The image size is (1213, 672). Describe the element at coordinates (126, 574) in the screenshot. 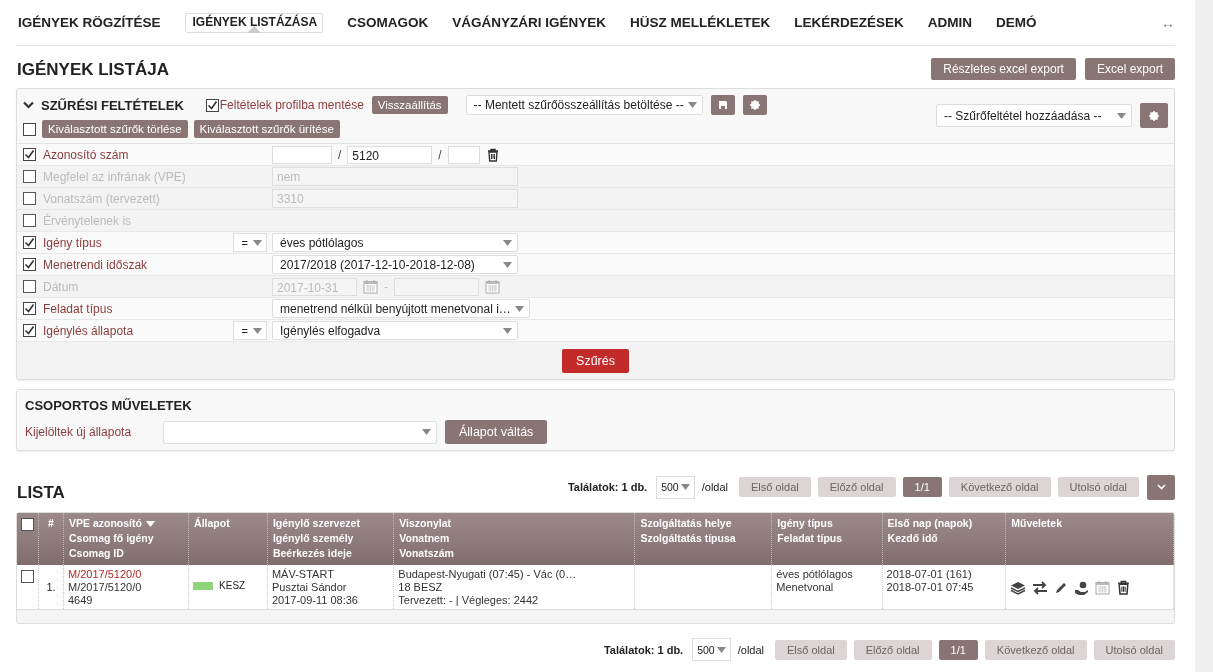

I see `vpe-link: M/2017/5120/0` at that location.